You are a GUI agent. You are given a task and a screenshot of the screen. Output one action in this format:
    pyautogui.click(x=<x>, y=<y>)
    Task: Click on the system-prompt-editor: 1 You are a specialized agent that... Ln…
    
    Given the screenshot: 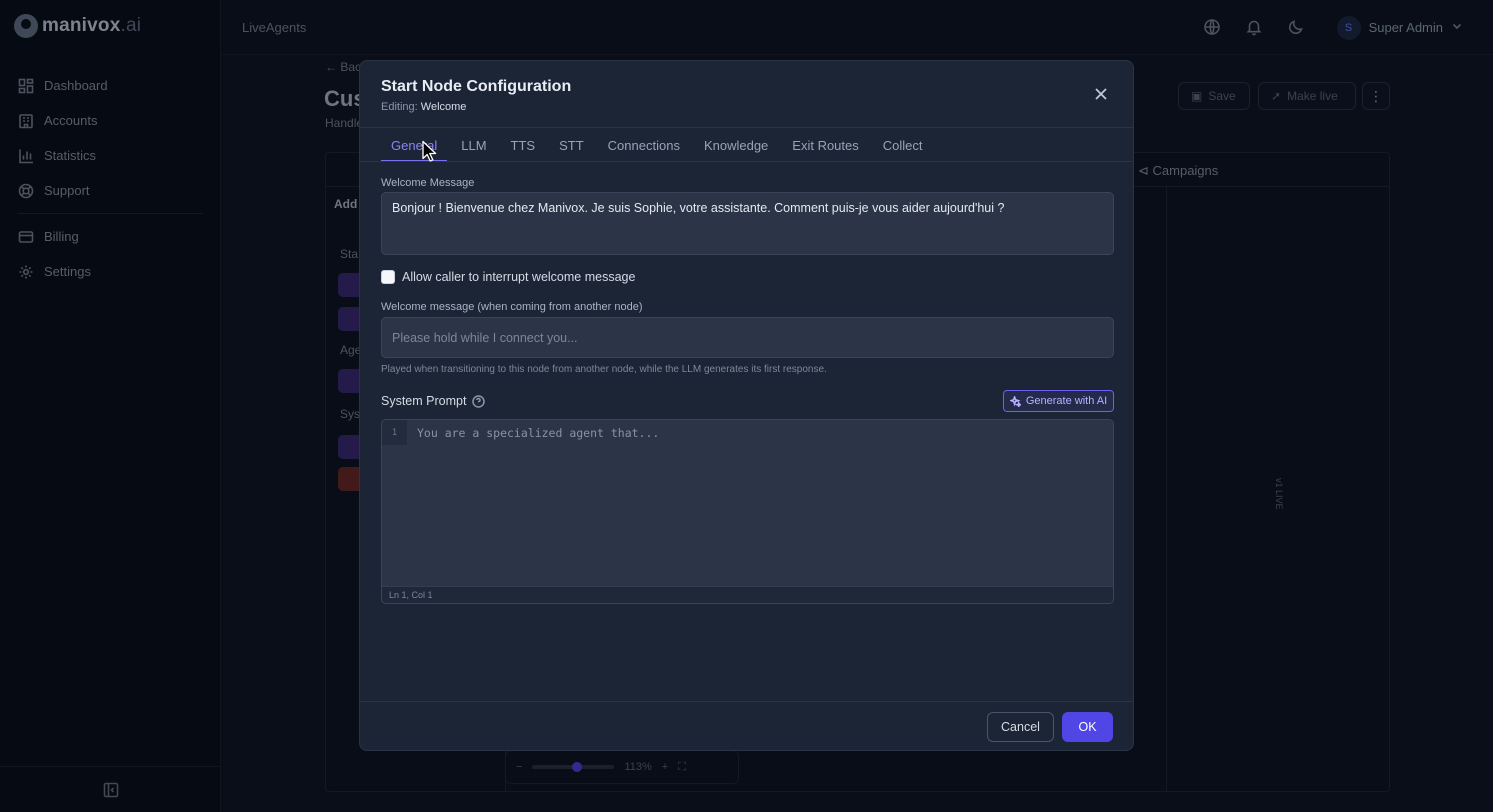 What is the action you would take?
    pyautogui.click(x=747, y=511)
    